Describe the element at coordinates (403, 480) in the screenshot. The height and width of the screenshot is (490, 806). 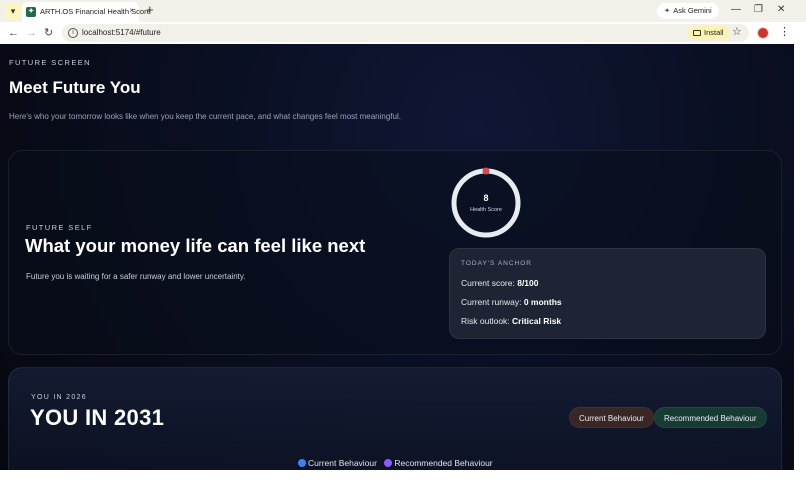
I see `window-bottom-strip` at that location.